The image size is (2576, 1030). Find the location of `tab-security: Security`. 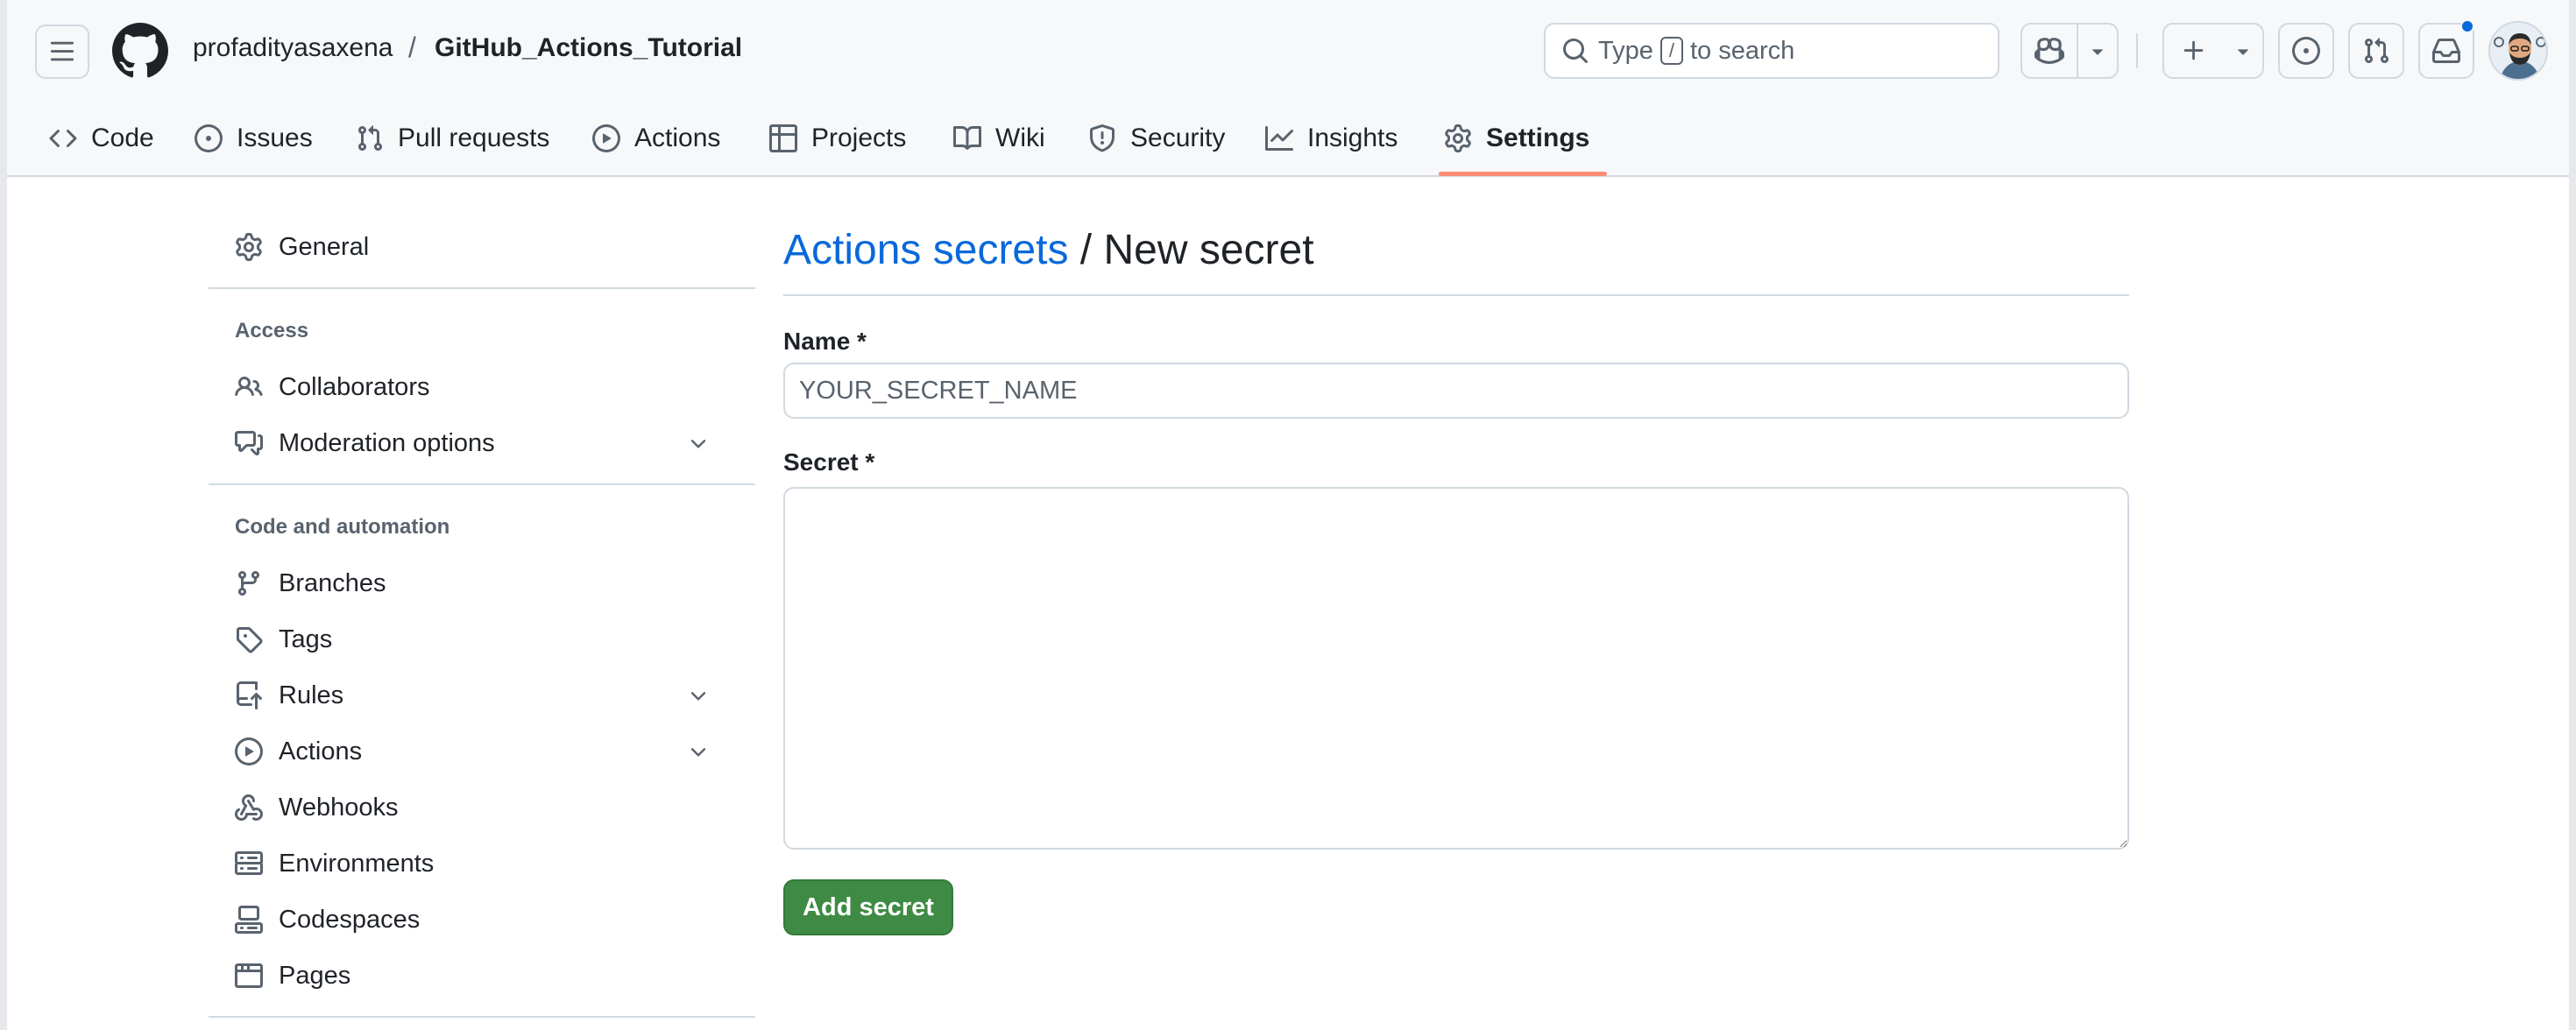

tab-security: Security is located at coordinates (1156, 138).